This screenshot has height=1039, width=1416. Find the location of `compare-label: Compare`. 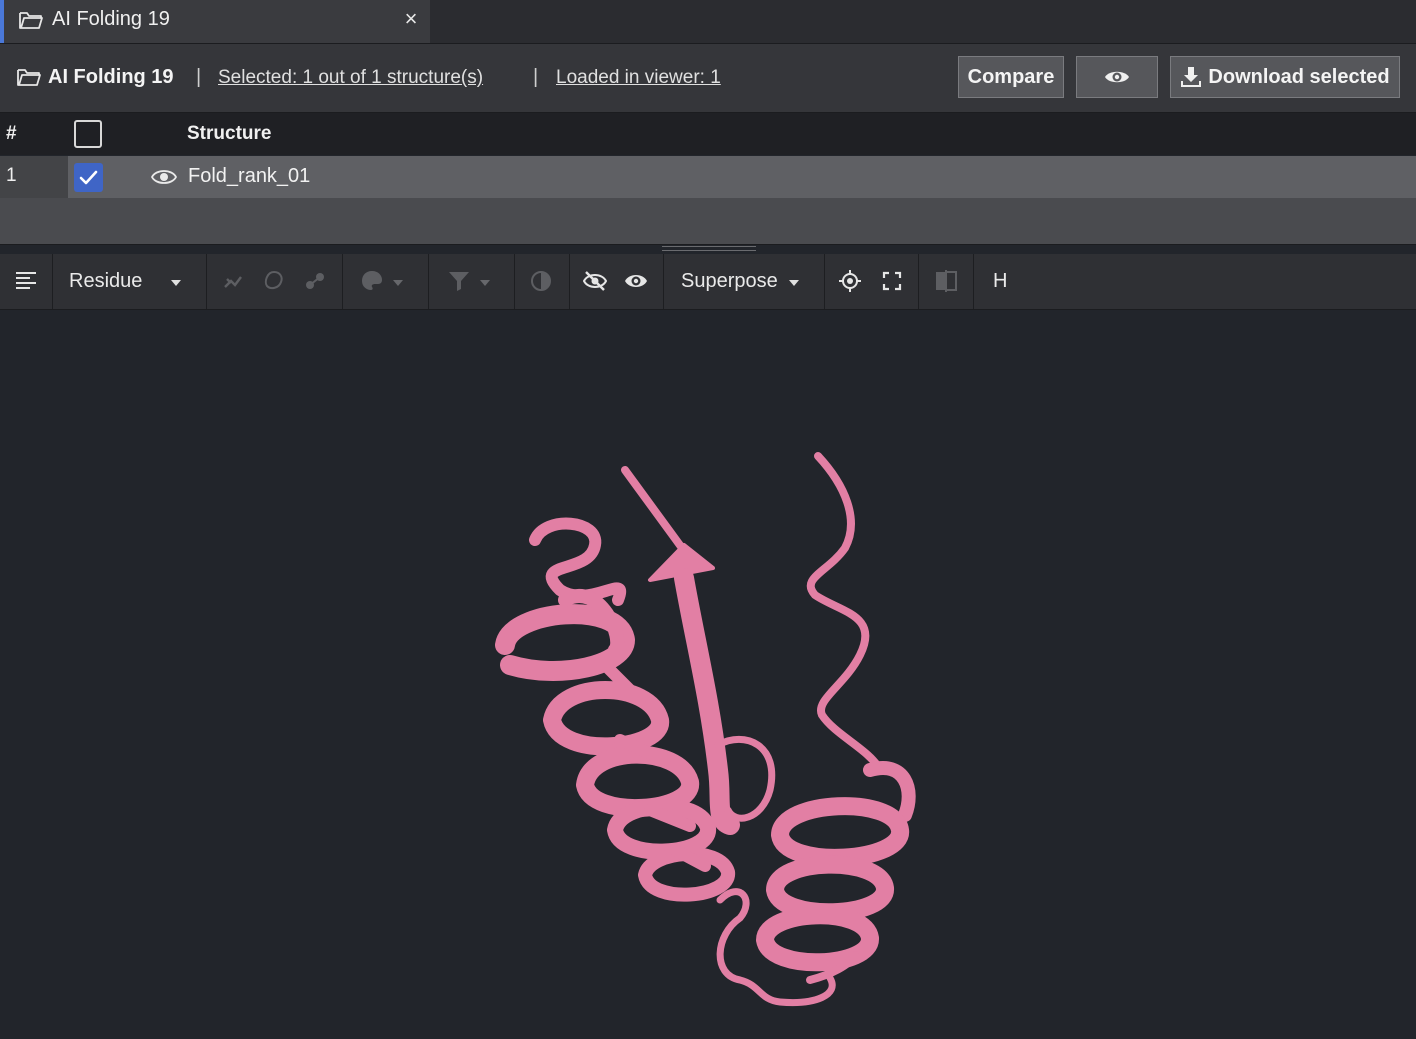

compare-label: Compare is located at coordinates (1011, 76).